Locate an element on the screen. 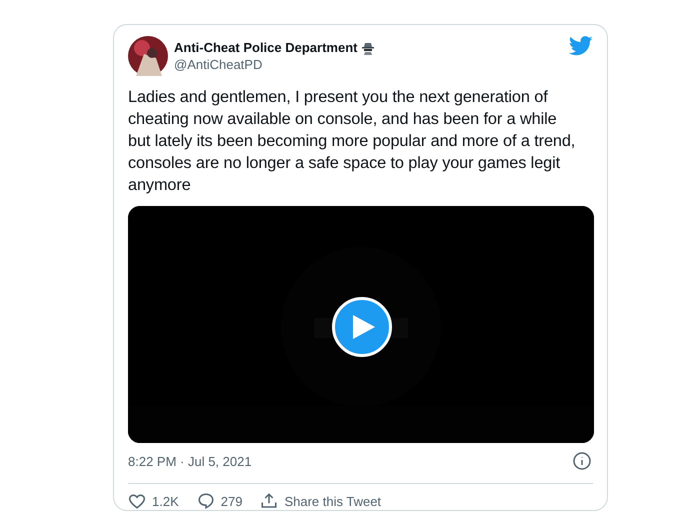 This screenshot has width=700, height=522. like-button: 1.2K is located at coordinates (153, 501).